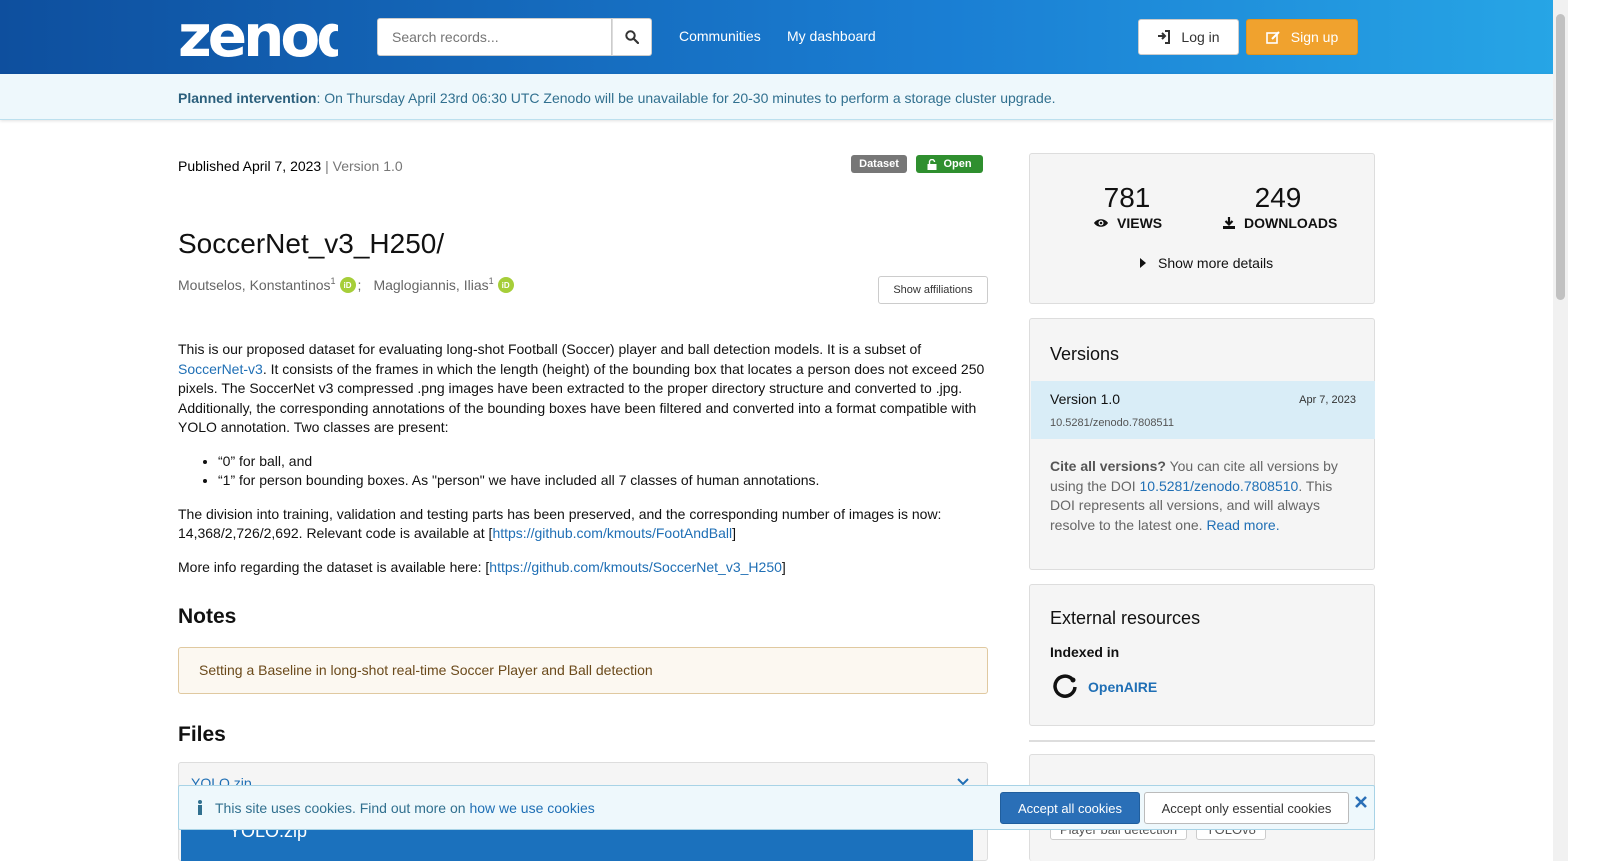 The height and width of the screenshot is (861, 1600). I want to click on open-badge-label: Open, so click(957, 164).